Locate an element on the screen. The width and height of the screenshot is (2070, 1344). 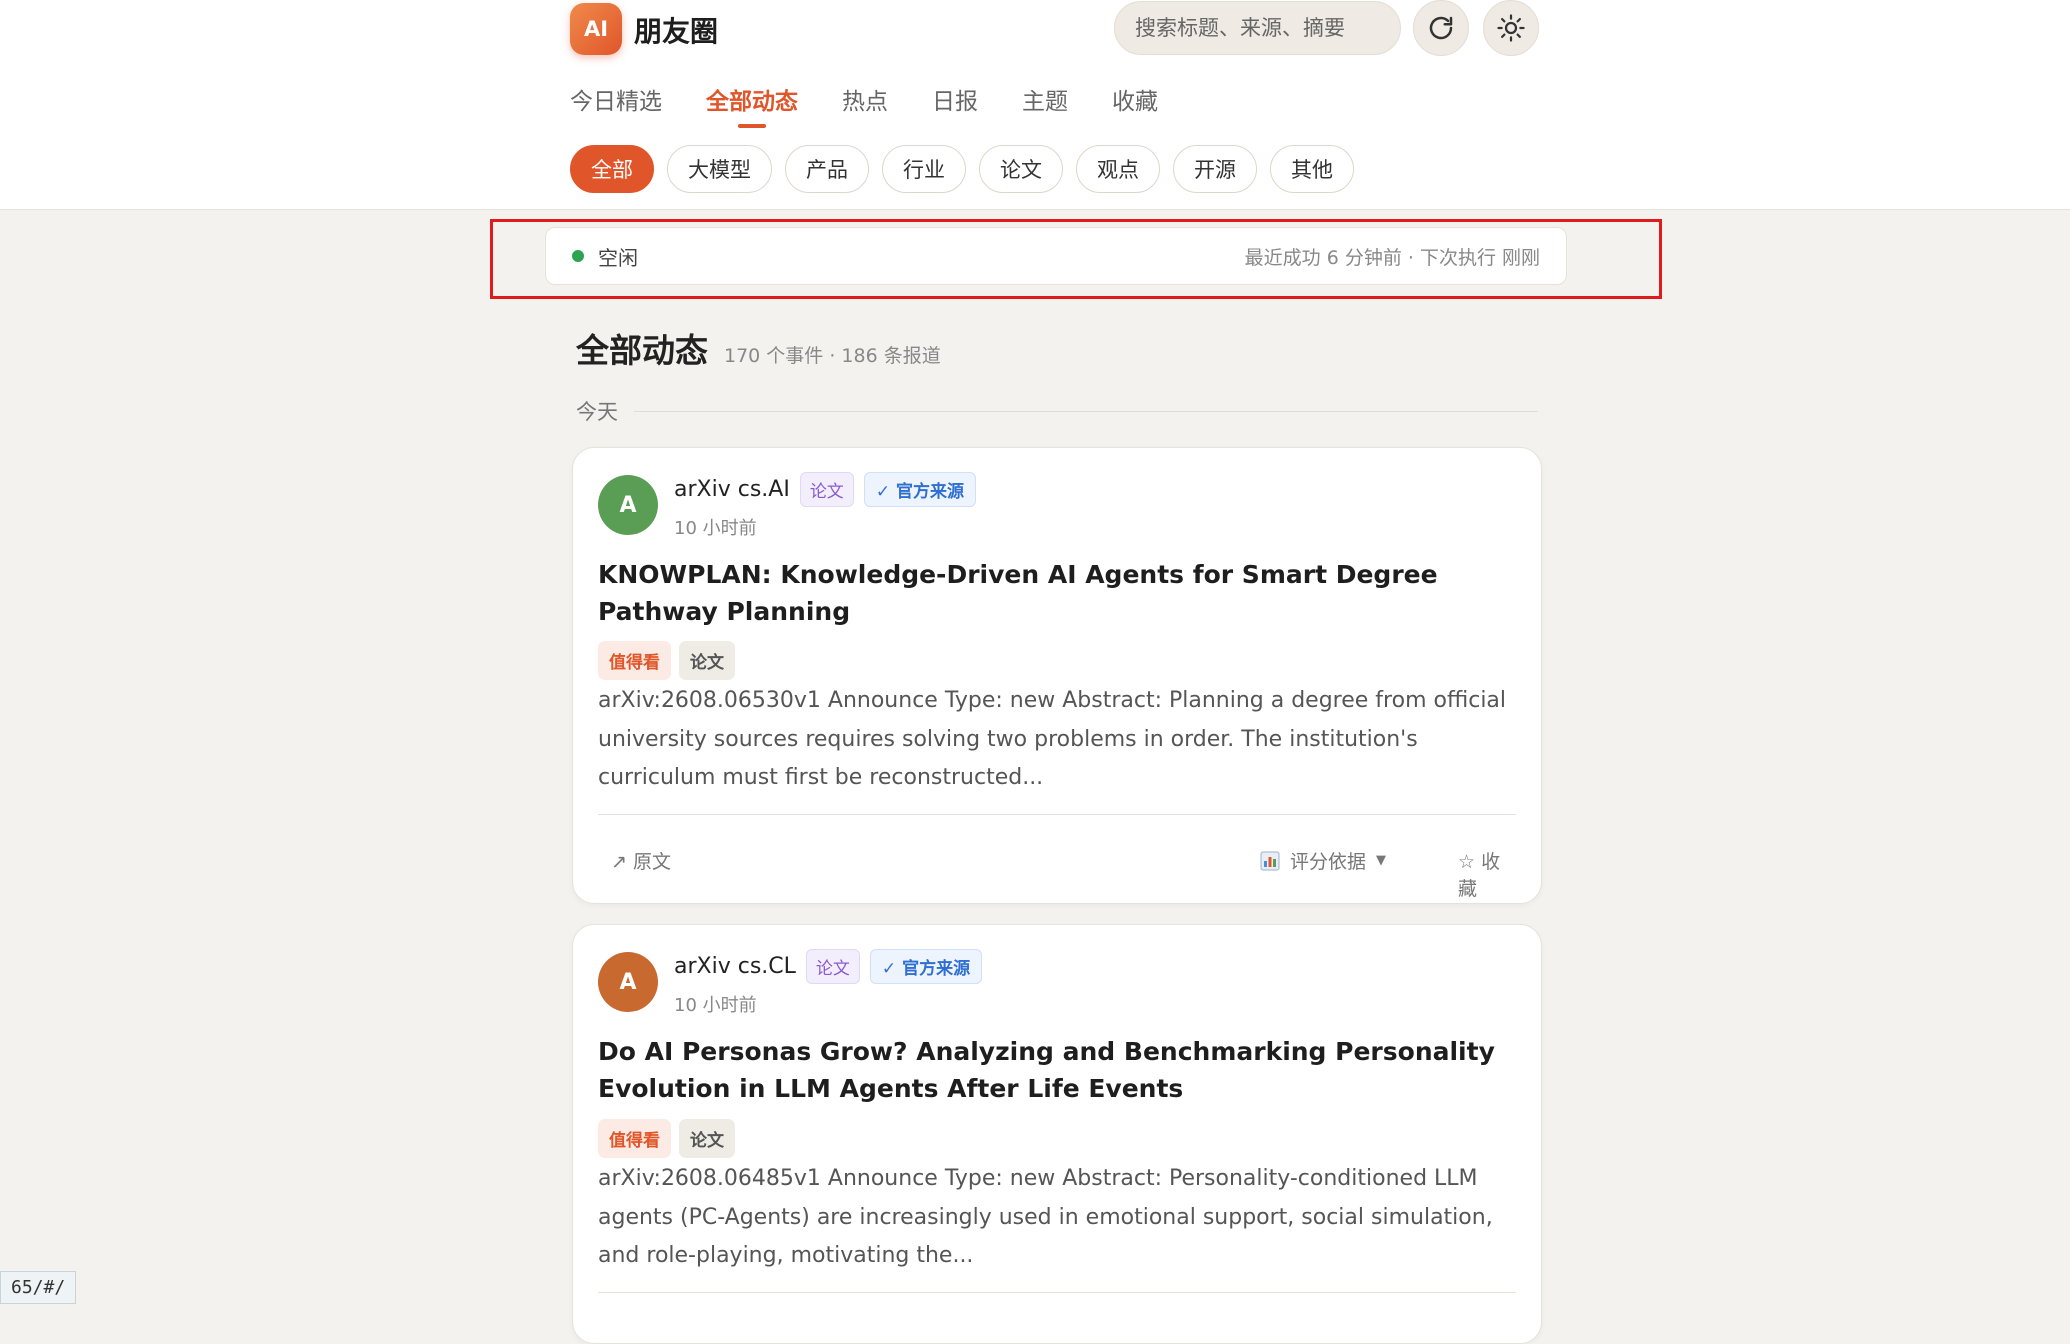
app-logo: AI is located at coordinates (596, 29).